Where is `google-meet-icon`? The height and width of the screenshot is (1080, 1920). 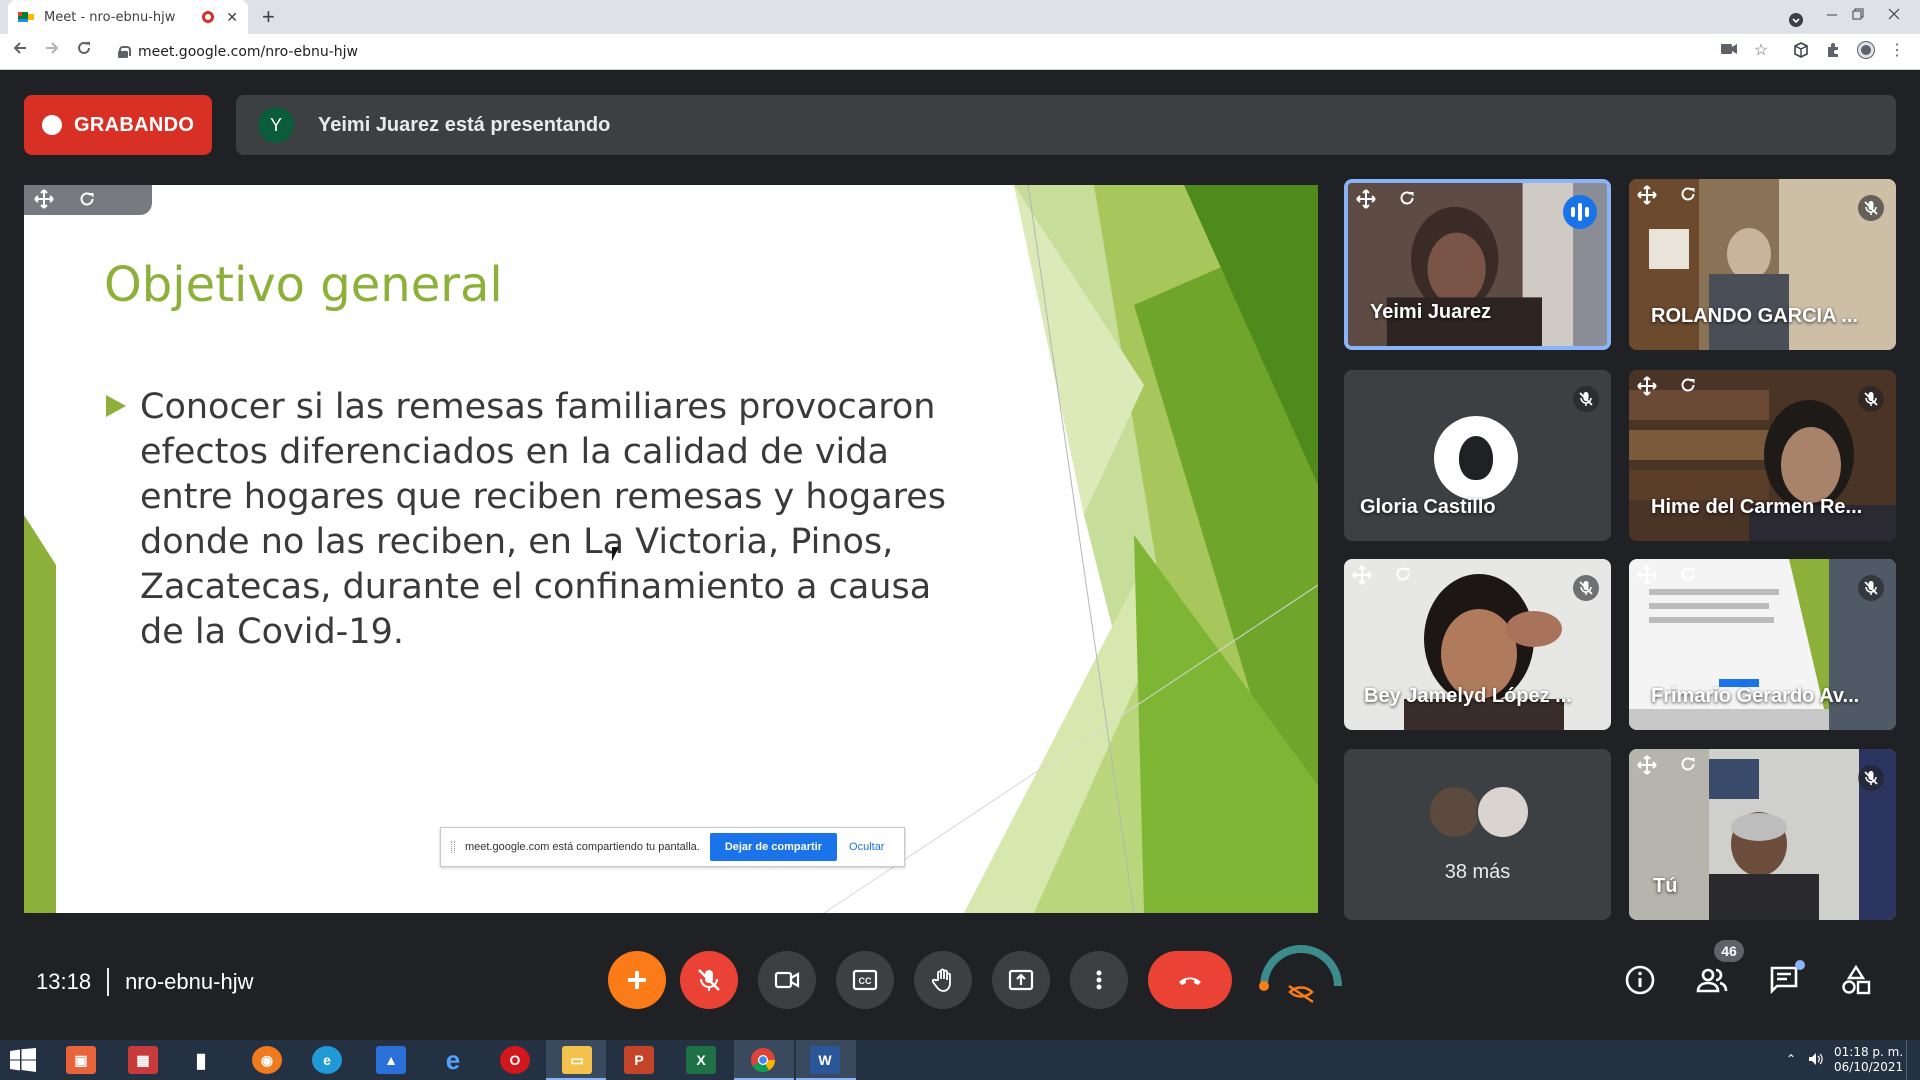 google-meet-icon is located at coordinates (26, 17).